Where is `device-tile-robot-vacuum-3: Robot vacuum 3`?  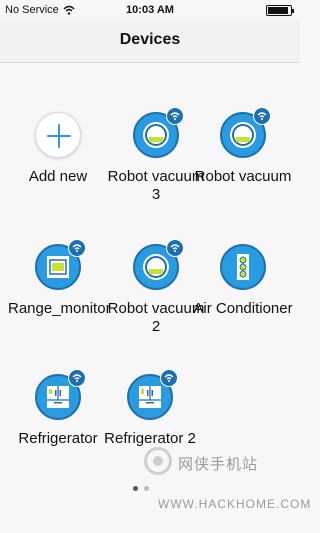
device-tile-robot-vacuum-3: Robot vacuum 3 is located at coordinates (156, 155).